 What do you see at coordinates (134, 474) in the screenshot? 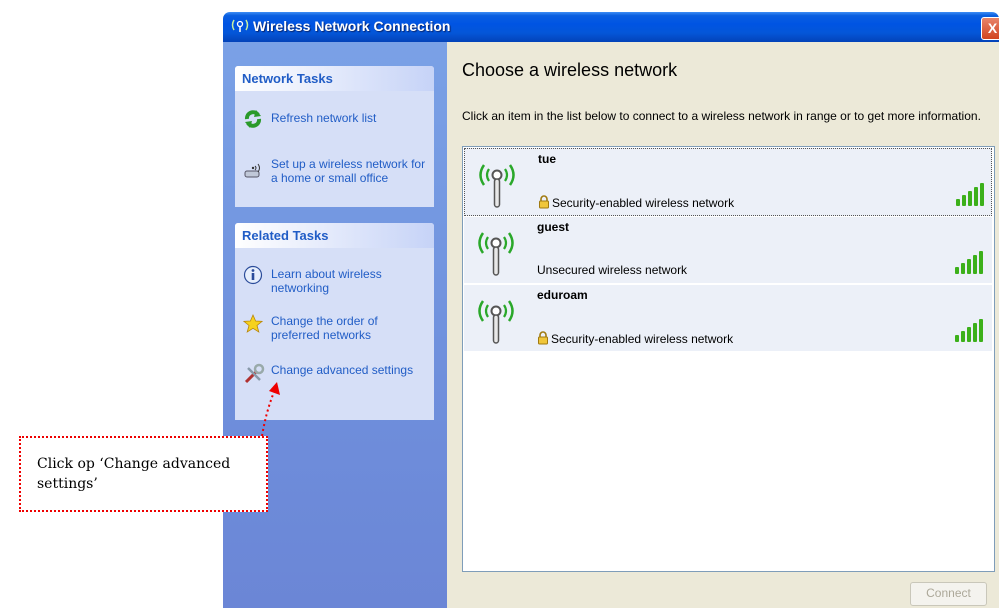
I see `annotation-text: Click op ‘Change advanced settings’` at bounding box center [134, 474].